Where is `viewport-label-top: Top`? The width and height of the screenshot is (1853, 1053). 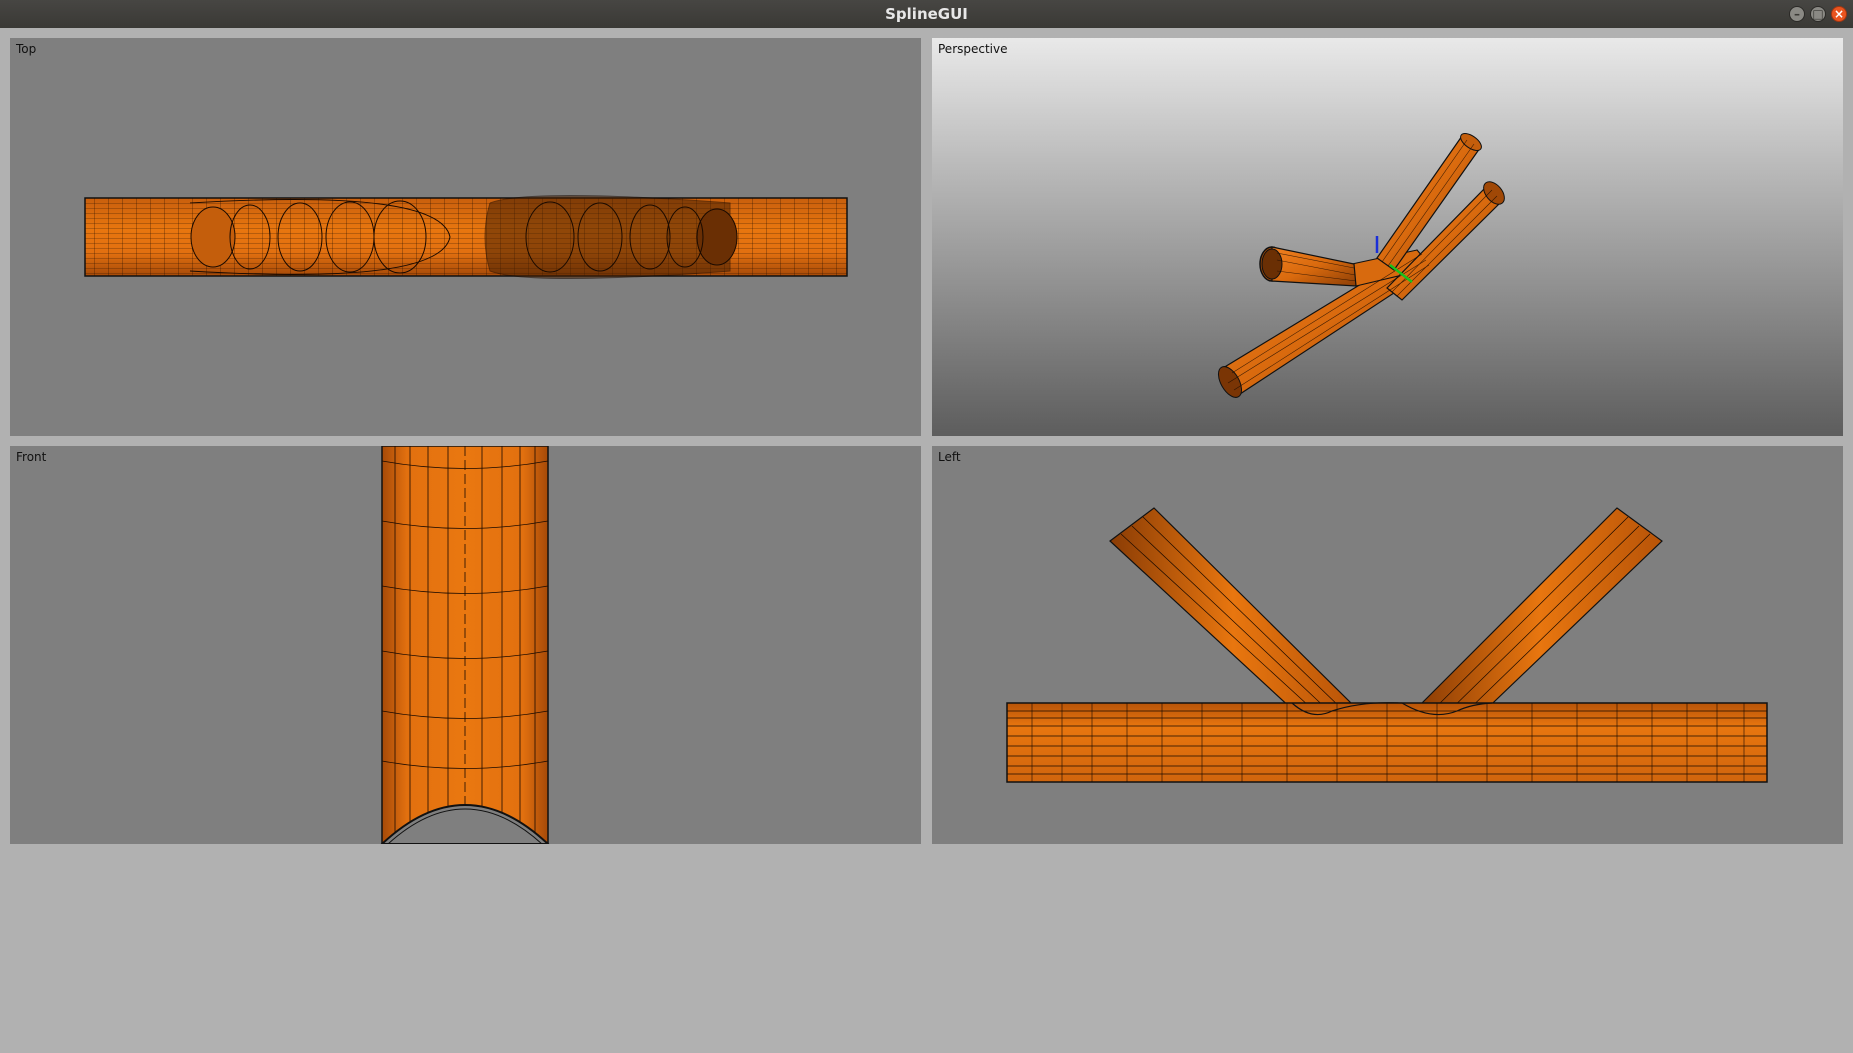 viewport-label-top: Top is located at coordinates (26, 49).